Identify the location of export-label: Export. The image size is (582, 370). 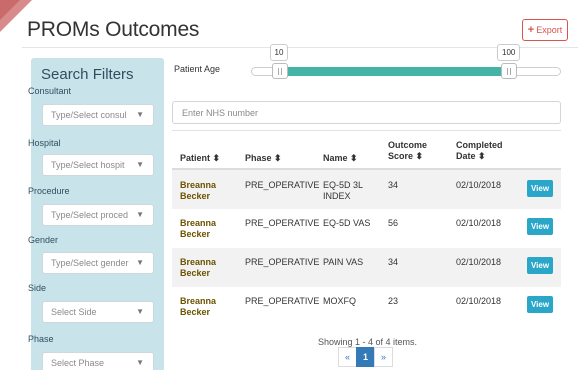
(549, 30).